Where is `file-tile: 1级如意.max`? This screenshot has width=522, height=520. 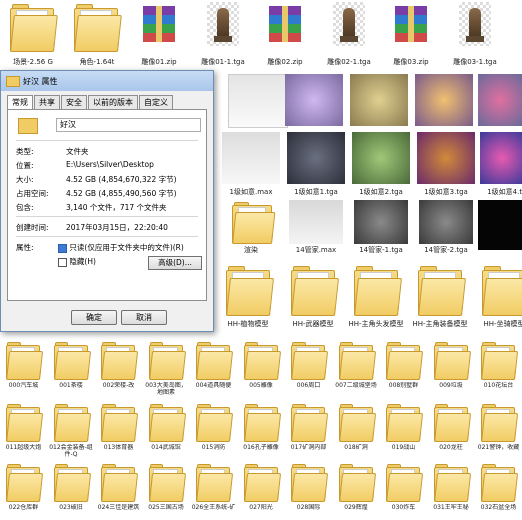
file-tile: 1级如意.max is located at coordinates (251, 166).